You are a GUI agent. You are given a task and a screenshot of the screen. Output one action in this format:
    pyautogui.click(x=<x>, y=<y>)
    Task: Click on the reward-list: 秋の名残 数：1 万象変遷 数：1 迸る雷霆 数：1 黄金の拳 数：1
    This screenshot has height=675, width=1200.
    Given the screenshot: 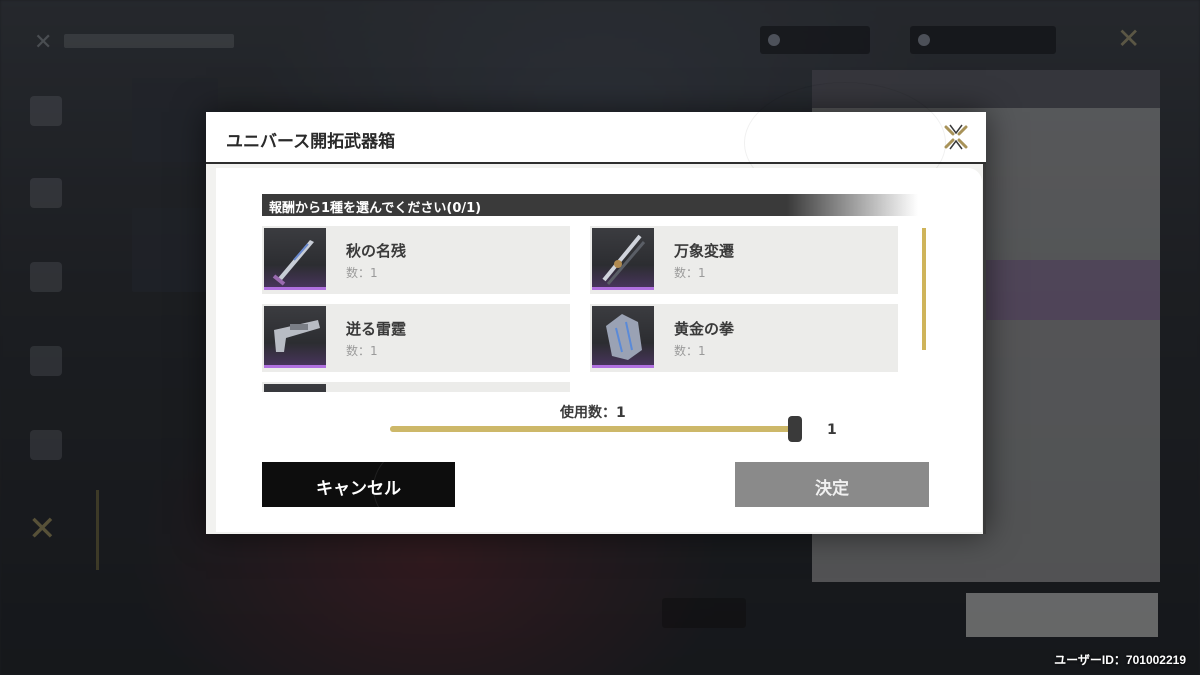 What is the action you would take?
    pyautogui.click(x=592, y=309)
    